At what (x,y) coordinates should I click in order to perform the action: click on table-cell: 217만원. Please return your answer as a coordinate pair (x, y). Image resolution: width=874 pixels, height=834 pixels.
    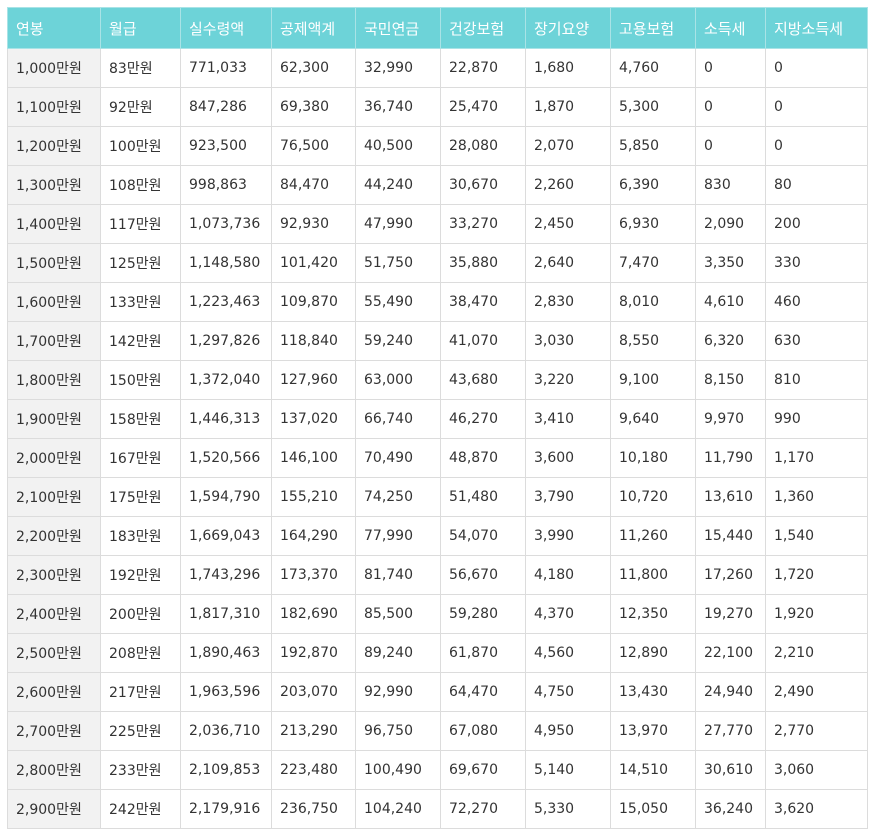
    Looking at the image, I should click on (140, 692).